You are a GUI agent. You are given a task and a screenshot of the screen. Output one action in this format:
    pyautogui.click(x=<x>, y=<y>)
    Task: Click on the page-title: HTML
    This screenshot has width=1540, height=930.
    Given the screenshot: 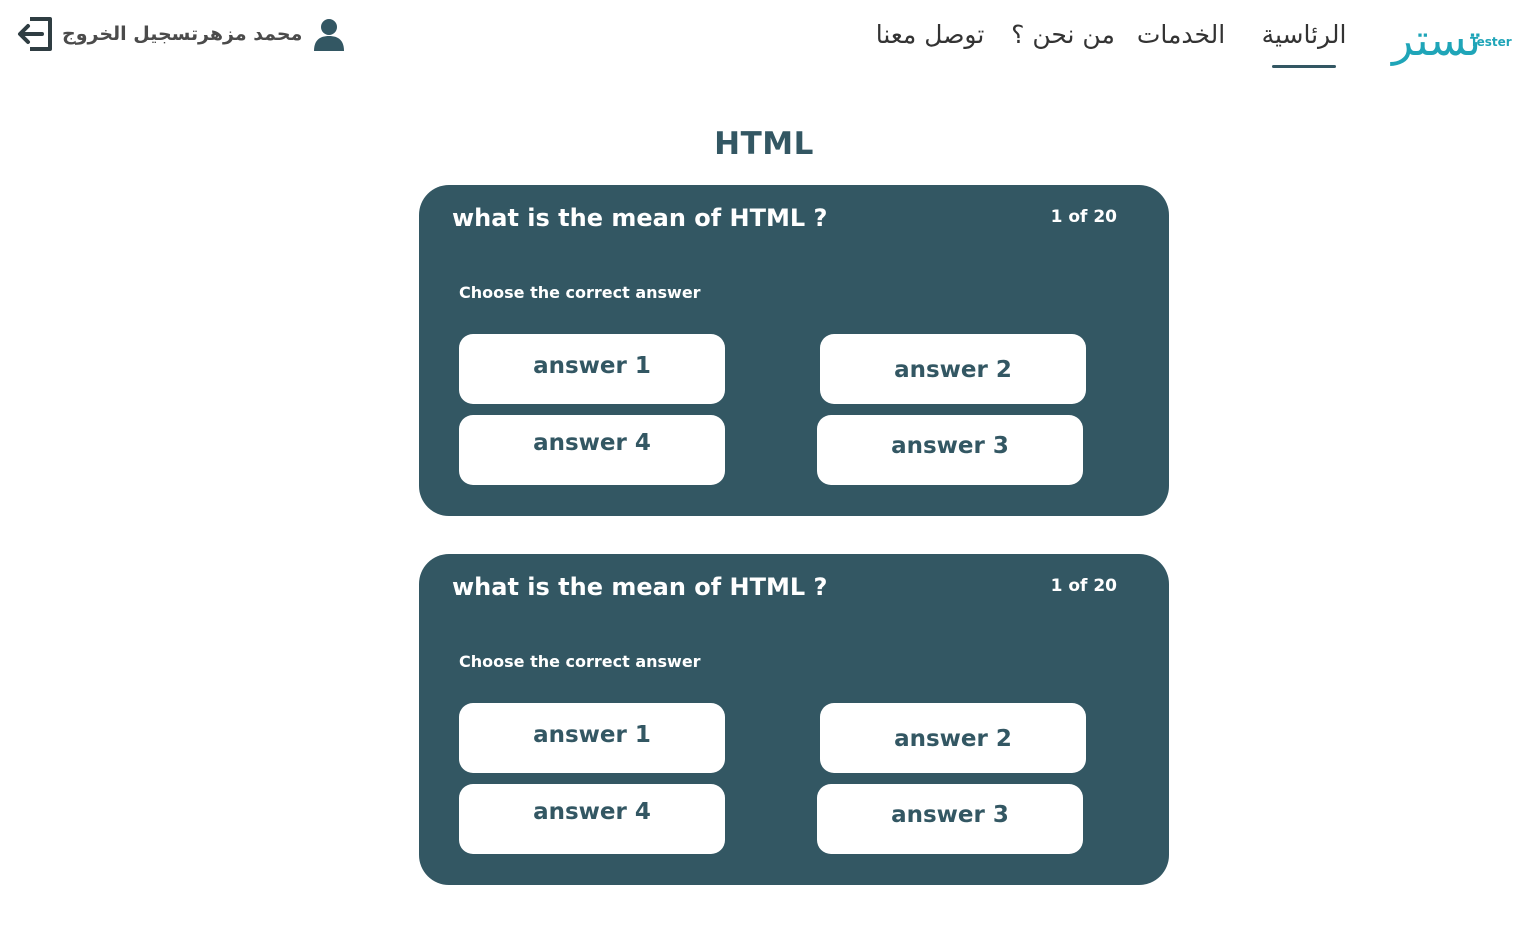 What is the action you would take?
    pyautogui.click(x=764, y=144)
    